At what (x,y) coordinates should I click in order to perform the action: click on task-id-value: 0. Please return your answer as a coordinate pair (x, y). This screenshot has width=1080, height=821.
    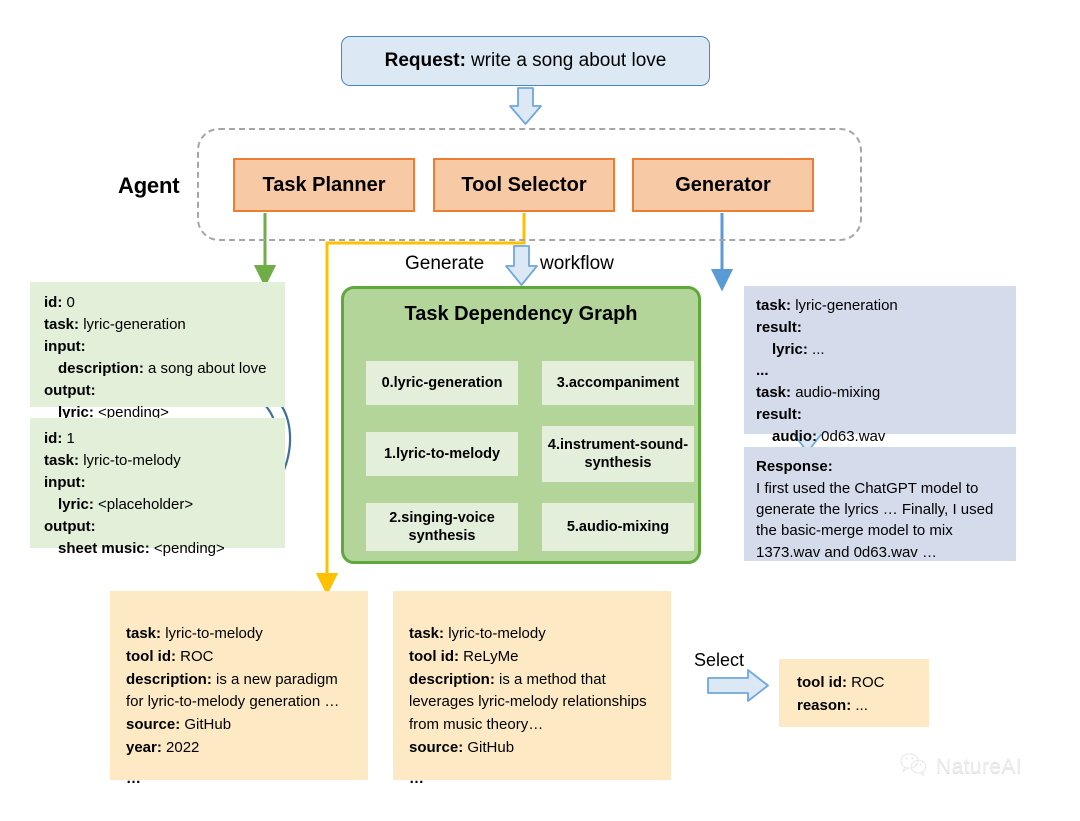
    Looking at the image, I should click on (70, 302).